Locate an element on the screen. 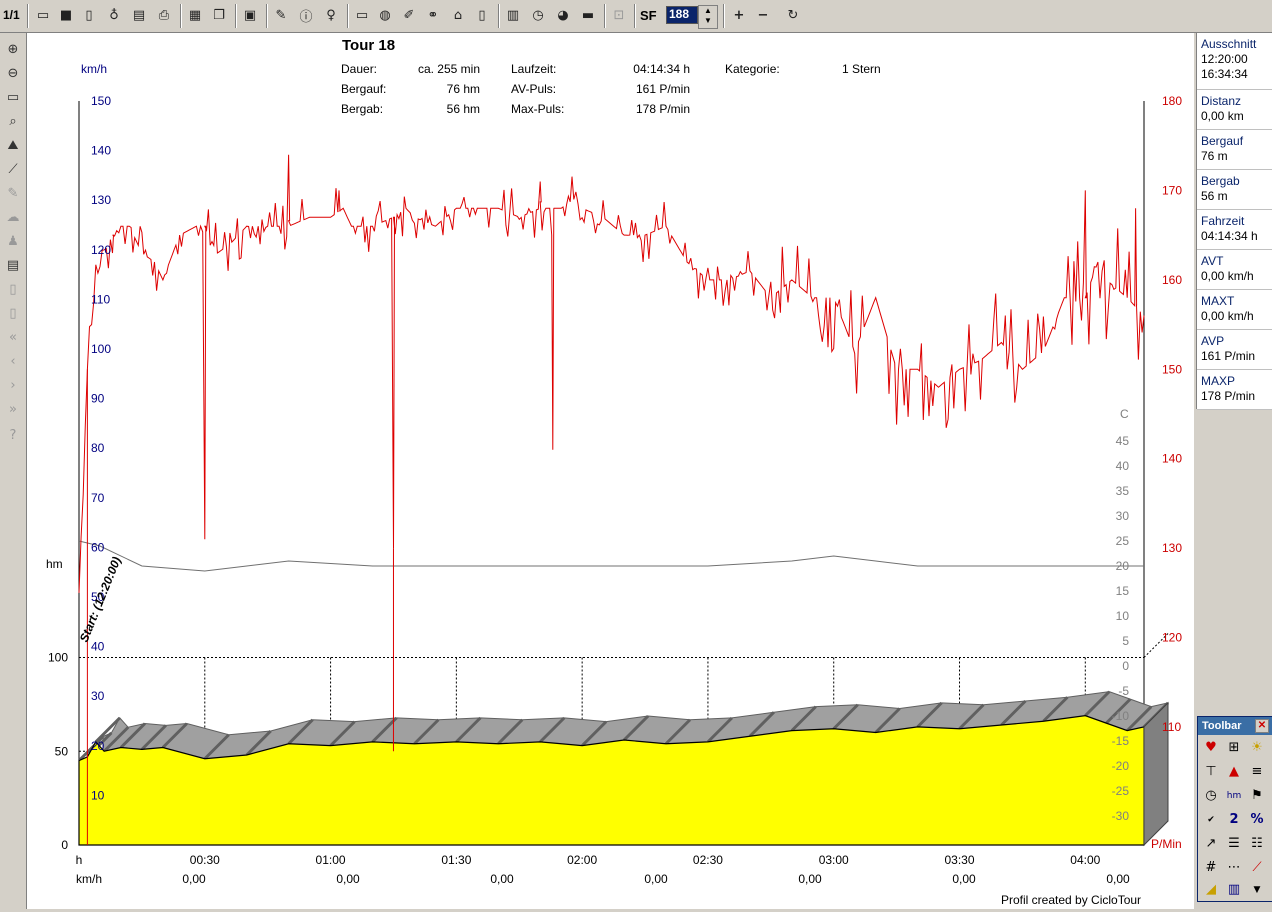 The width and height of the screenshot is (1272, 912). table-icon: ▦ is located at coordinates (195, 15).